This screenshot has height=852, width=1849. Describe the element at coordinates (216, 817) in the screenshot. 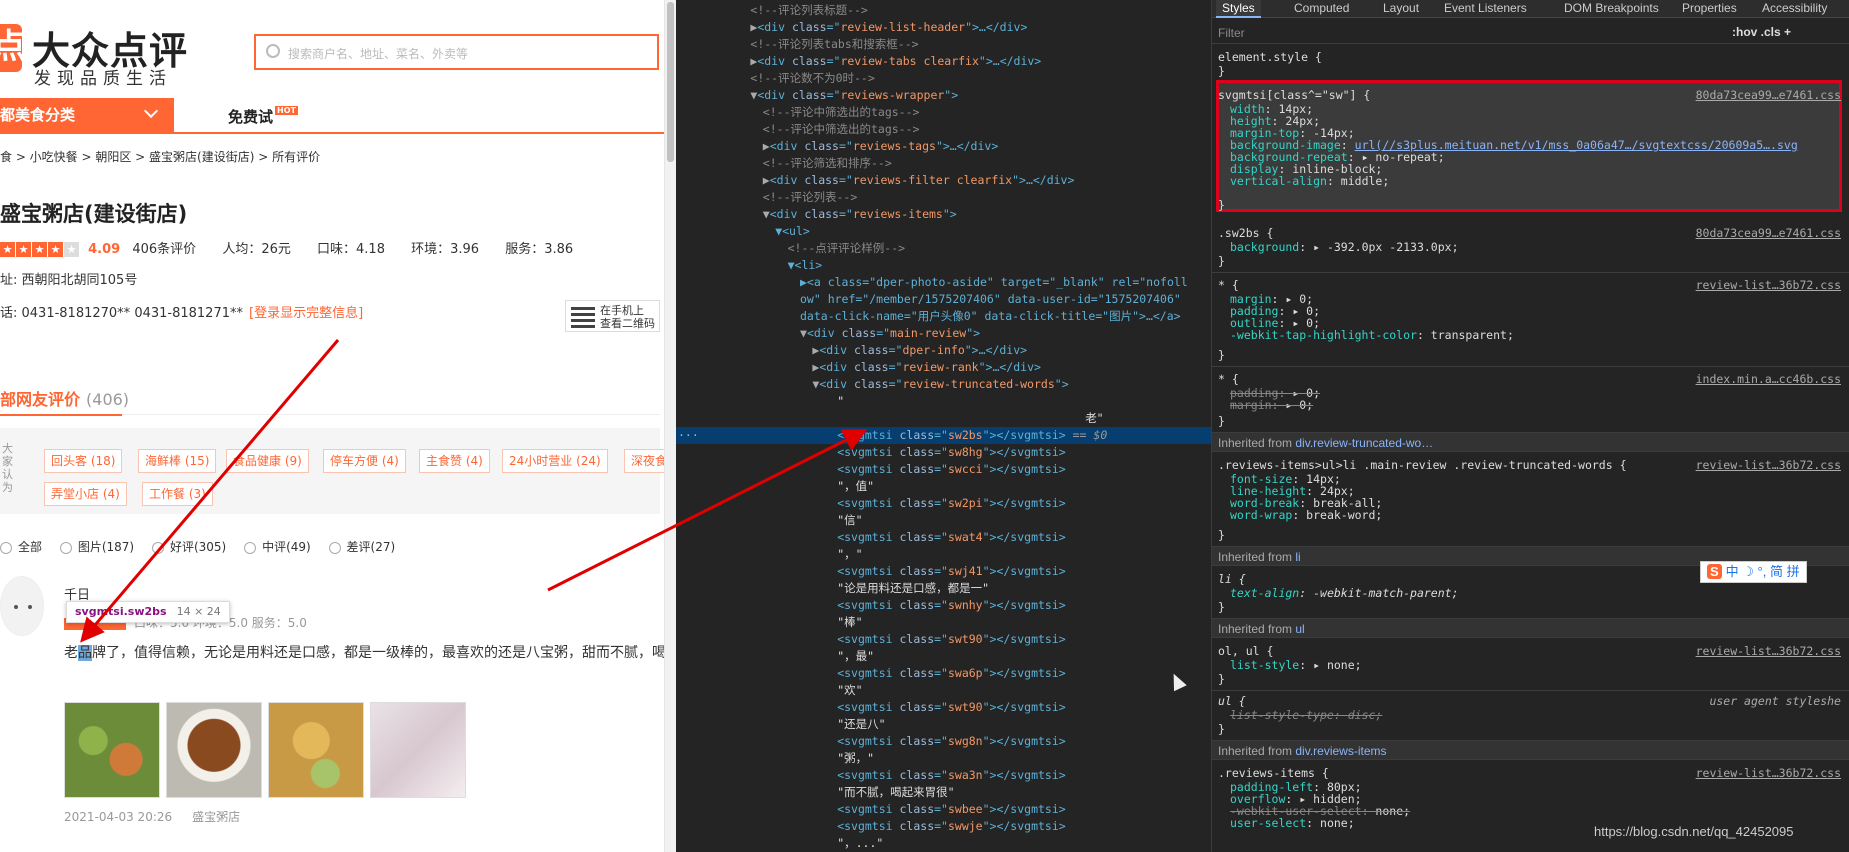

I see `review-shop: 盛宝粥店` at that location.